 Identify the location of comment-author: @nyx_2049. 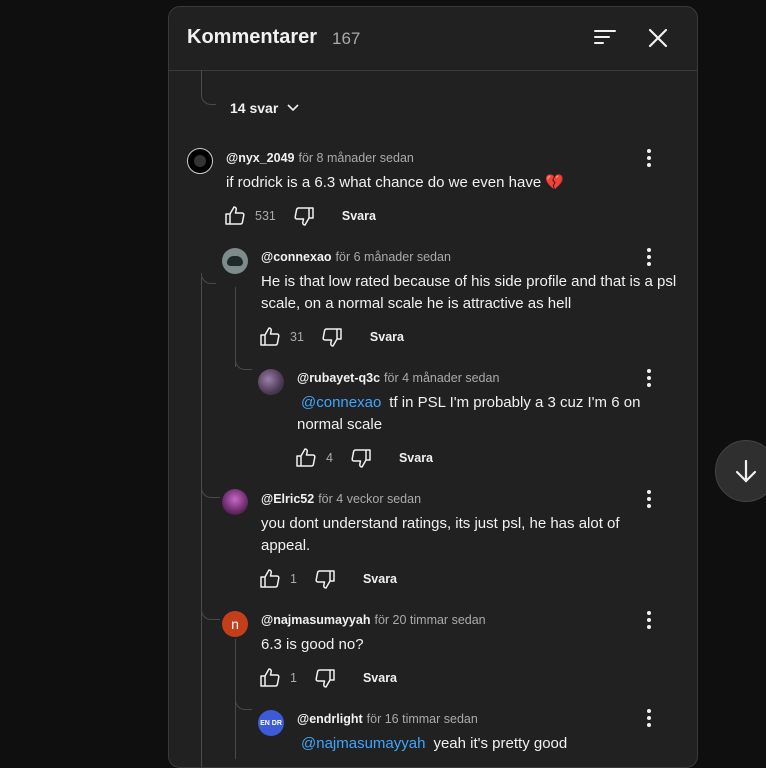
(260, 158).